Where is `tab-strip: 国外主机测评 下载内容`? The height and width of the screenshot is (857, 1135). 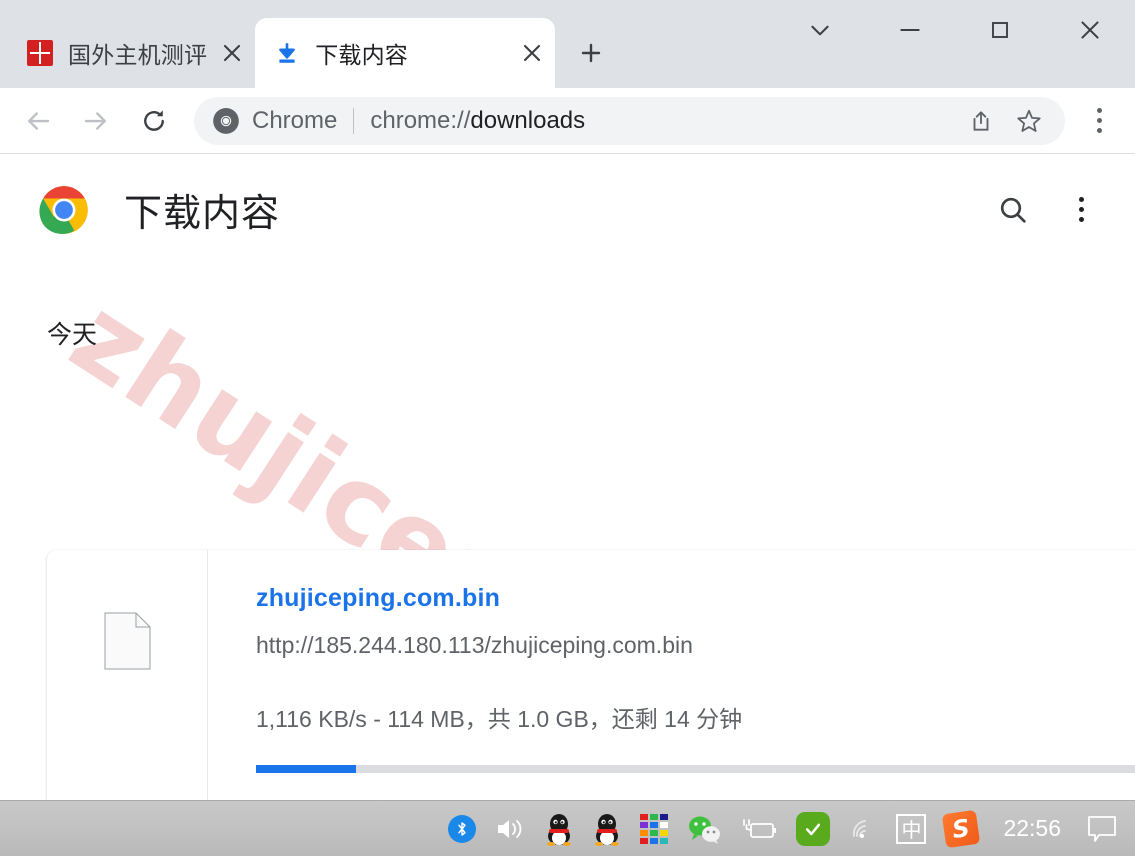
tab-strip: 国外主机测评 下载内容 is located at coordinates (567, 44).